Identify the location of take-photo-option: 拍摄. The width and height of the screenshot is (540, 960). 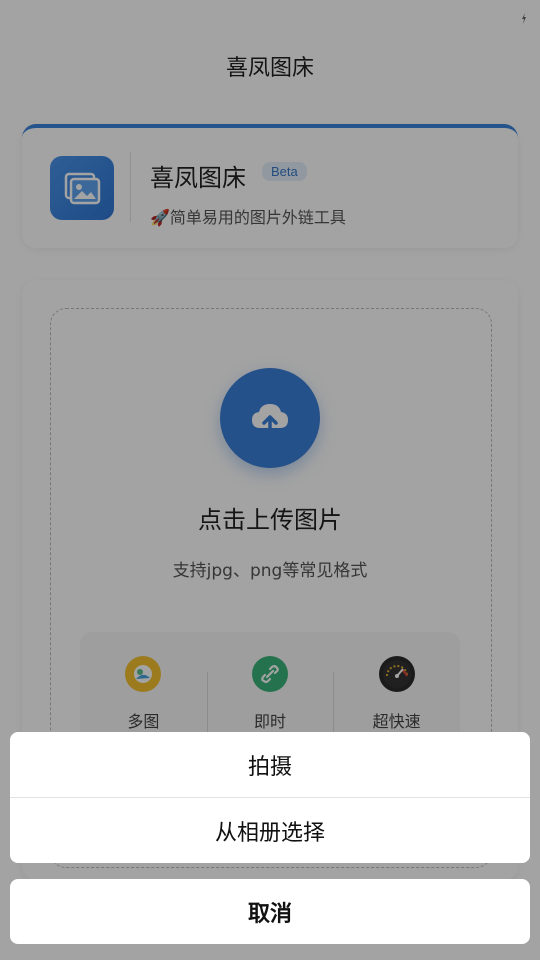
(270, 764).